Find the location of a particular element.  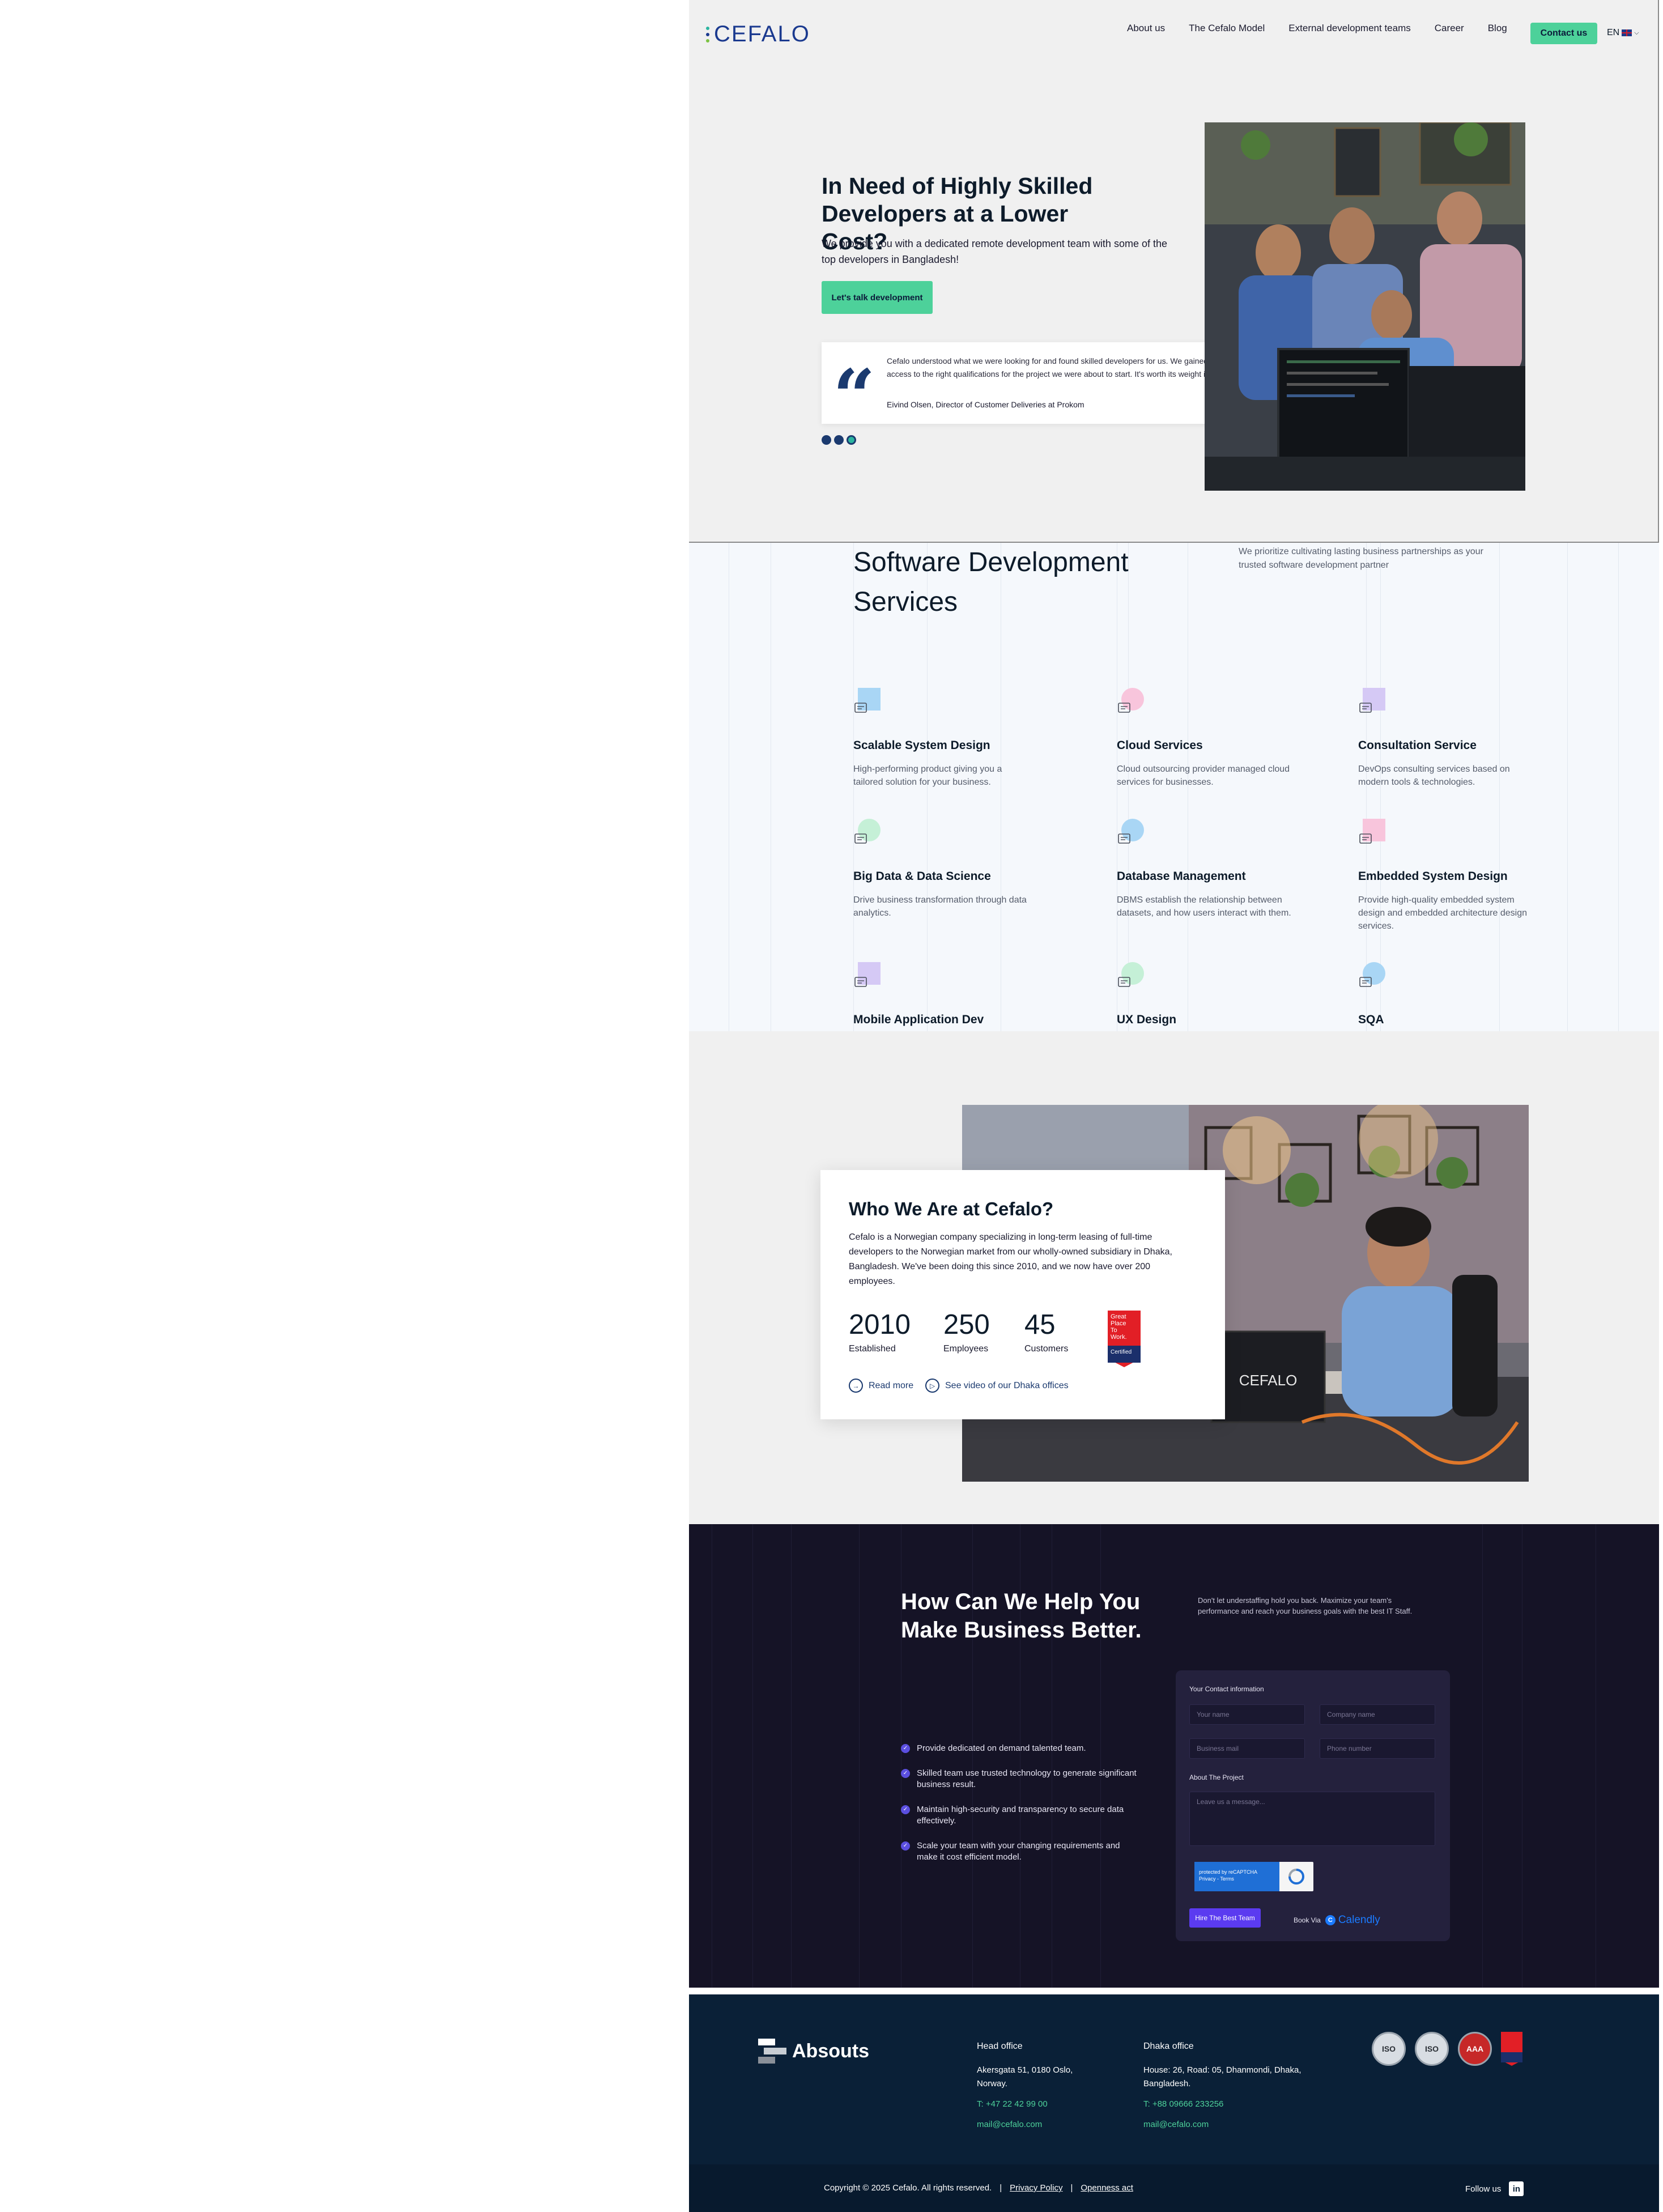

head-office-phone: T: +47 22 42 99 00 is located at coordinates (1056, 2104).